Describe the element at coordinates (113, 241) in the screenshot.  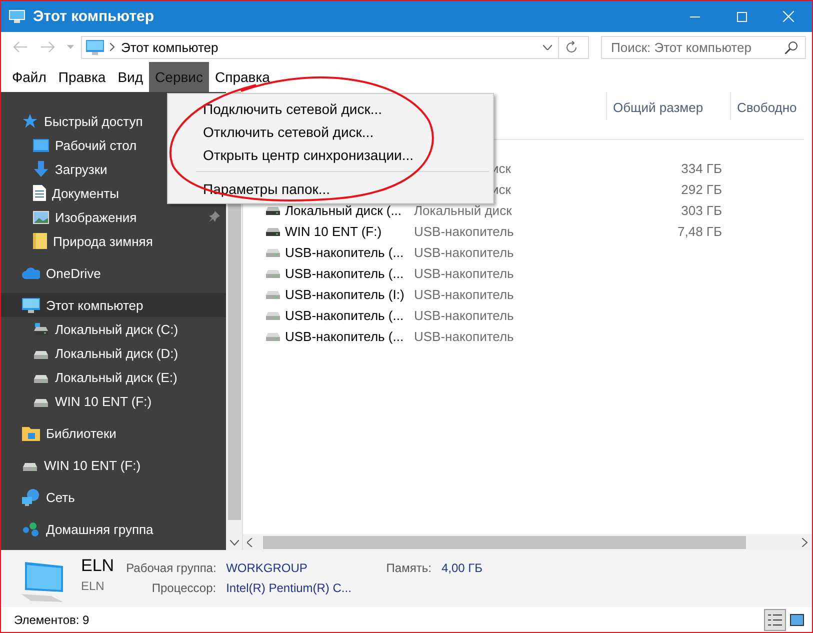
I see `sidebar-item: Природа зимняя` at that location.